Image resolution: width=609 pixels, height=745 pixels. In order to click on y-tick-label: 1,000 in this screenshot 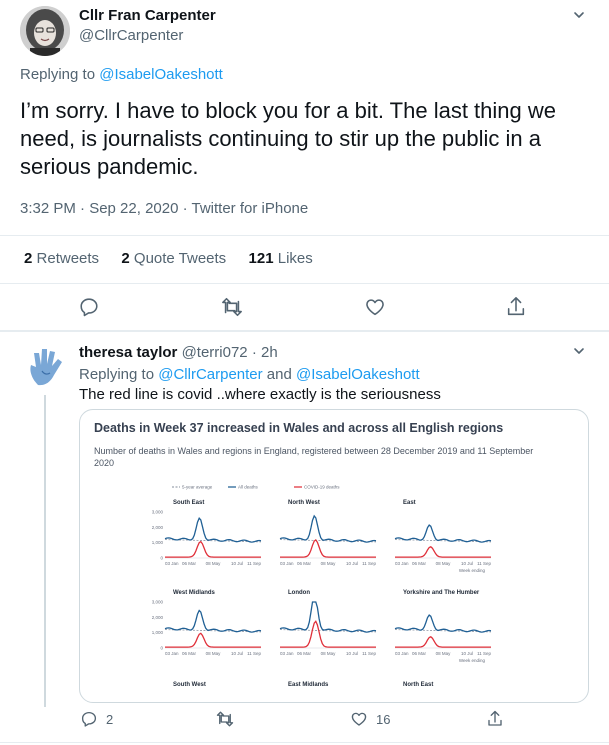, I will do `click(158, 632)`.